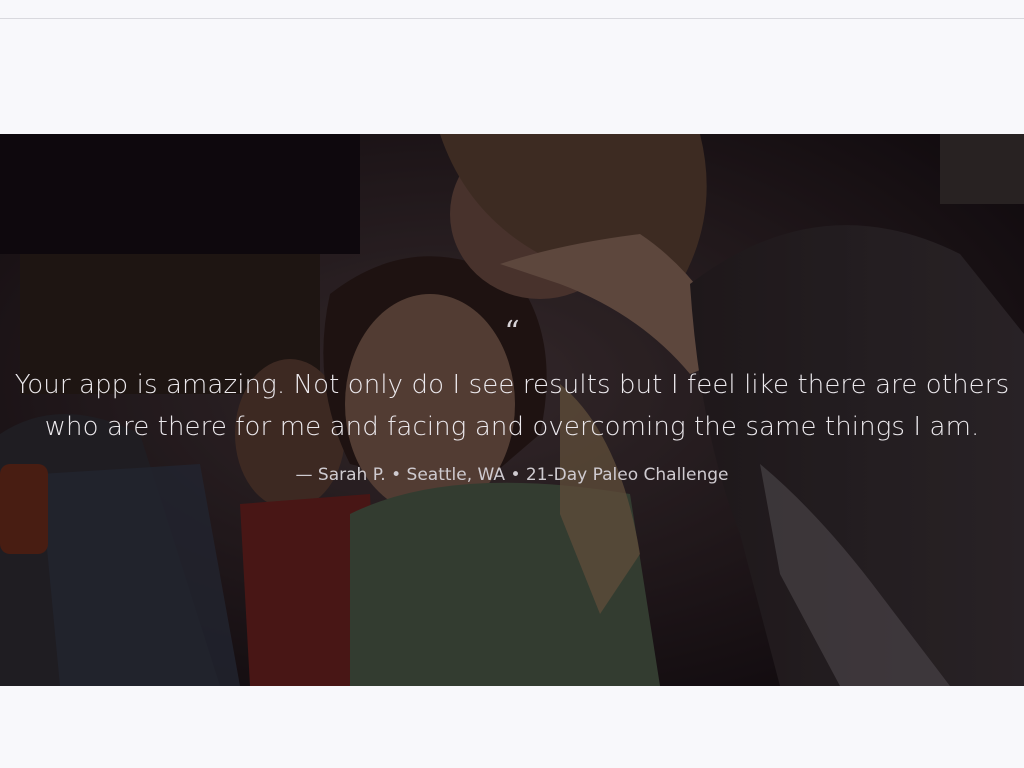  What do you see at coordinates (512, 332) in the screenshot?
I see `quote-mark-icon: “` at bounding box center [512, 332].